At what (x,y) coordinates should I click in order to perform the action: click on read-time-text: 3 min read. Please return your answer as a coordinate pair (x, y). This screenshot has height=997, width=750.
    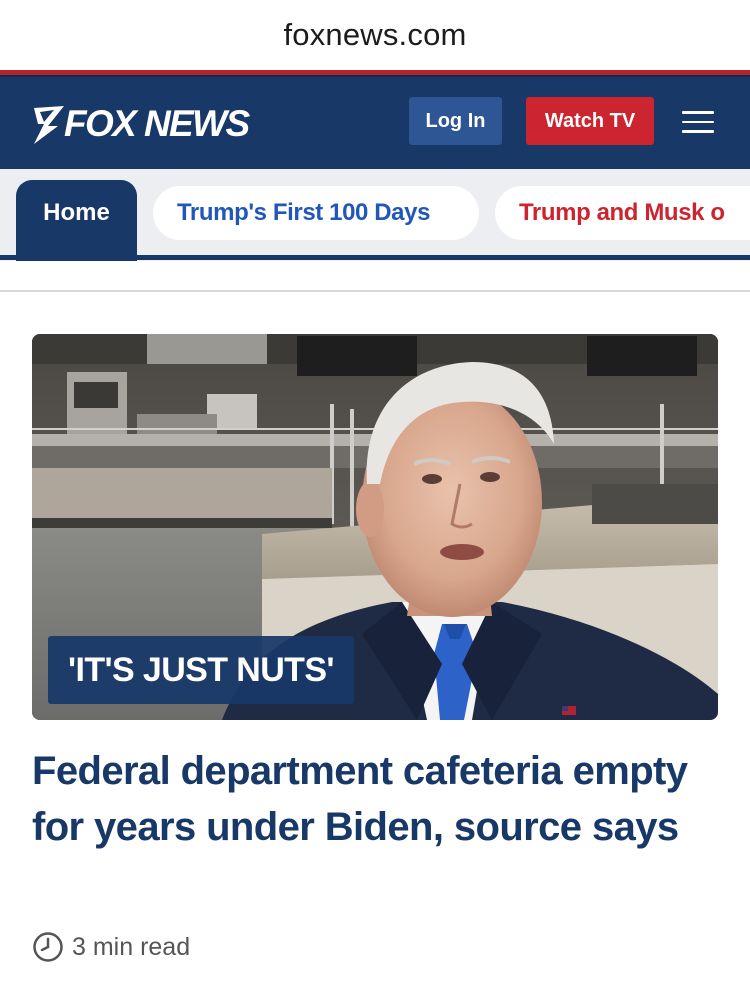
    Looking at the image, I should click on (131, 946).